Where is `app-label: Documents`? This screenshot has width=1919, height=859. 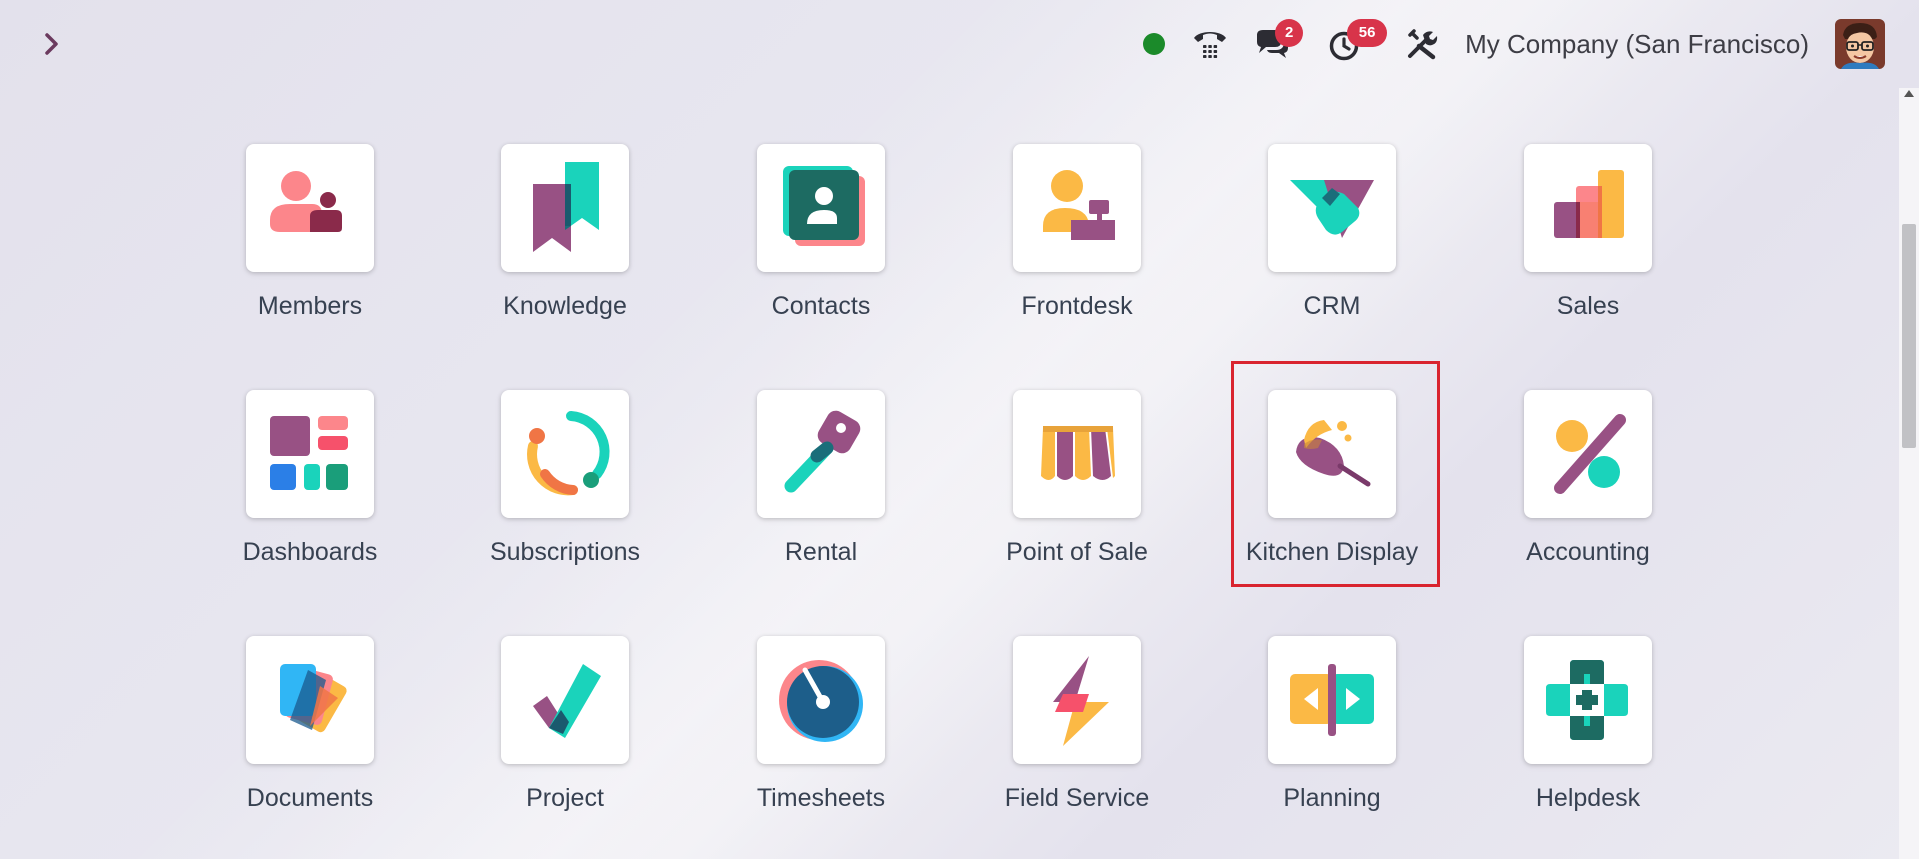
app-label: Documents is located at coordinates (310, 798).